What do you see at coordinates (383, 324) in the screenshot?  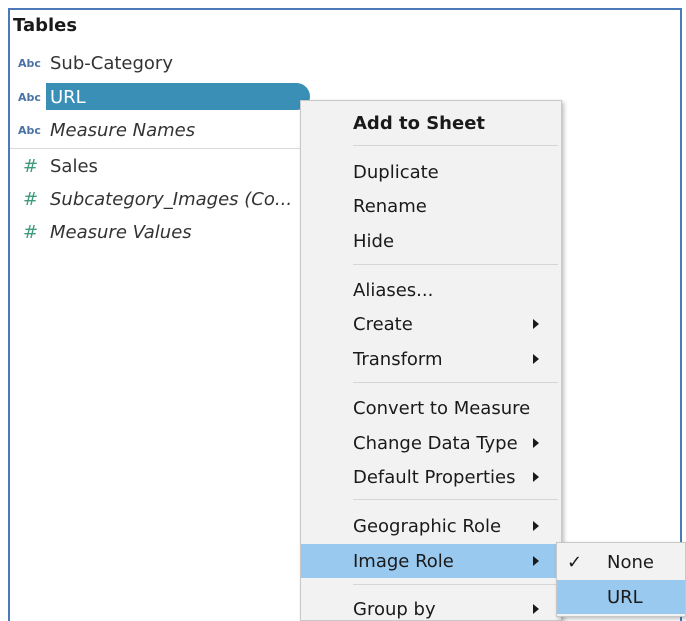 I see `menu-item-label: Create` at bounding box center [383, 324].